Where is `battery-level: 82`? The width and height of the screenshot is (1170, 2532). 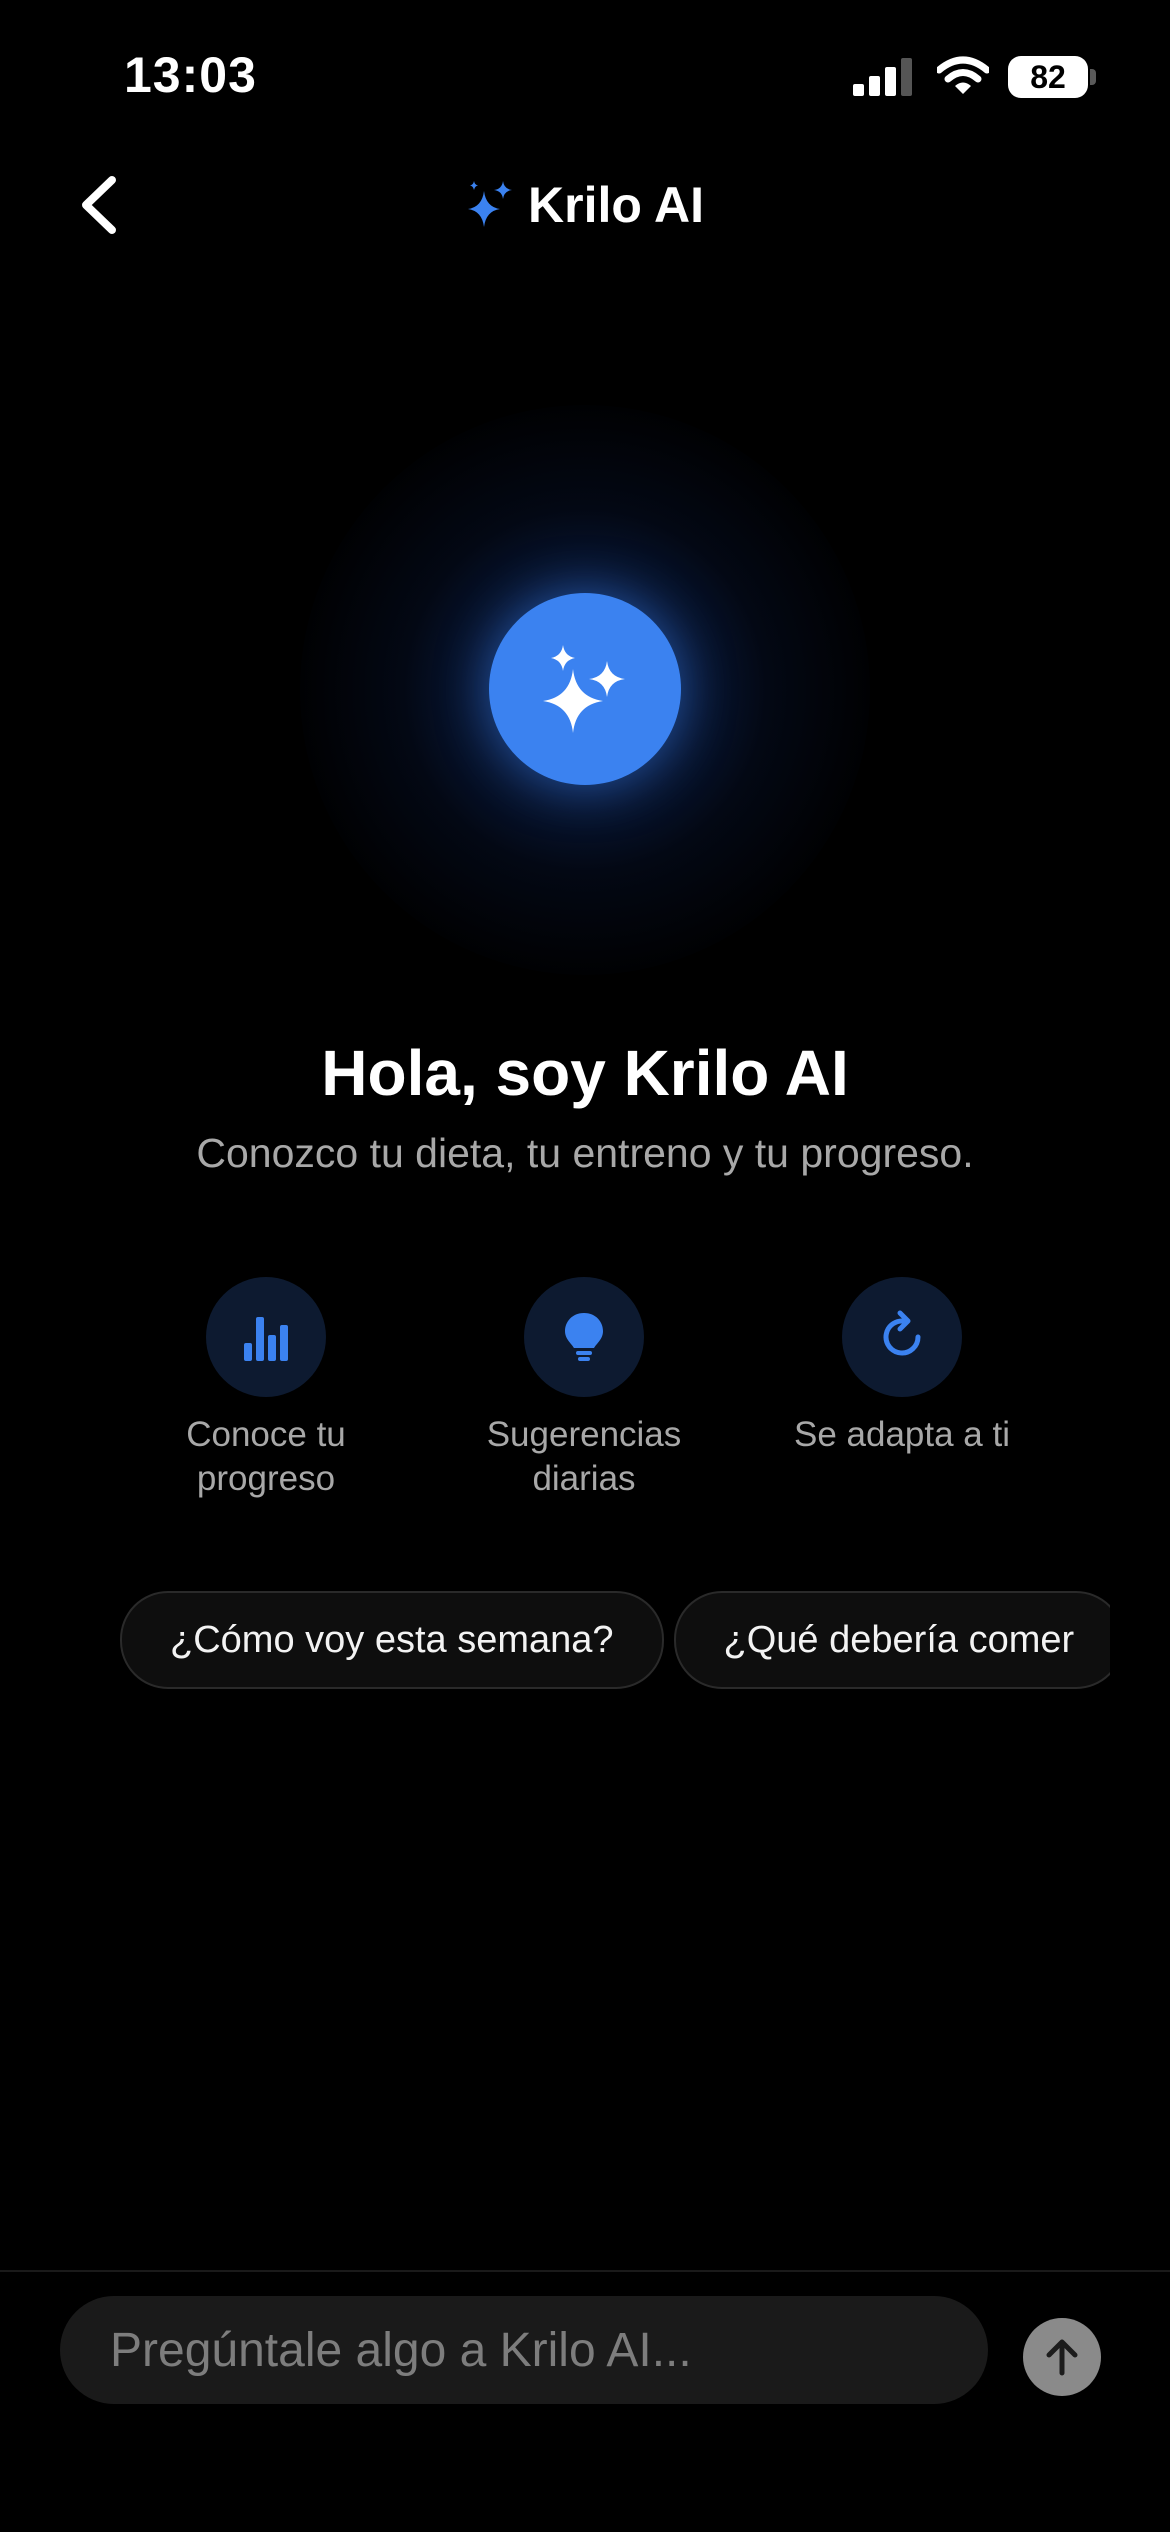 battery-level: 82 is located at coordinates (1048, 76).